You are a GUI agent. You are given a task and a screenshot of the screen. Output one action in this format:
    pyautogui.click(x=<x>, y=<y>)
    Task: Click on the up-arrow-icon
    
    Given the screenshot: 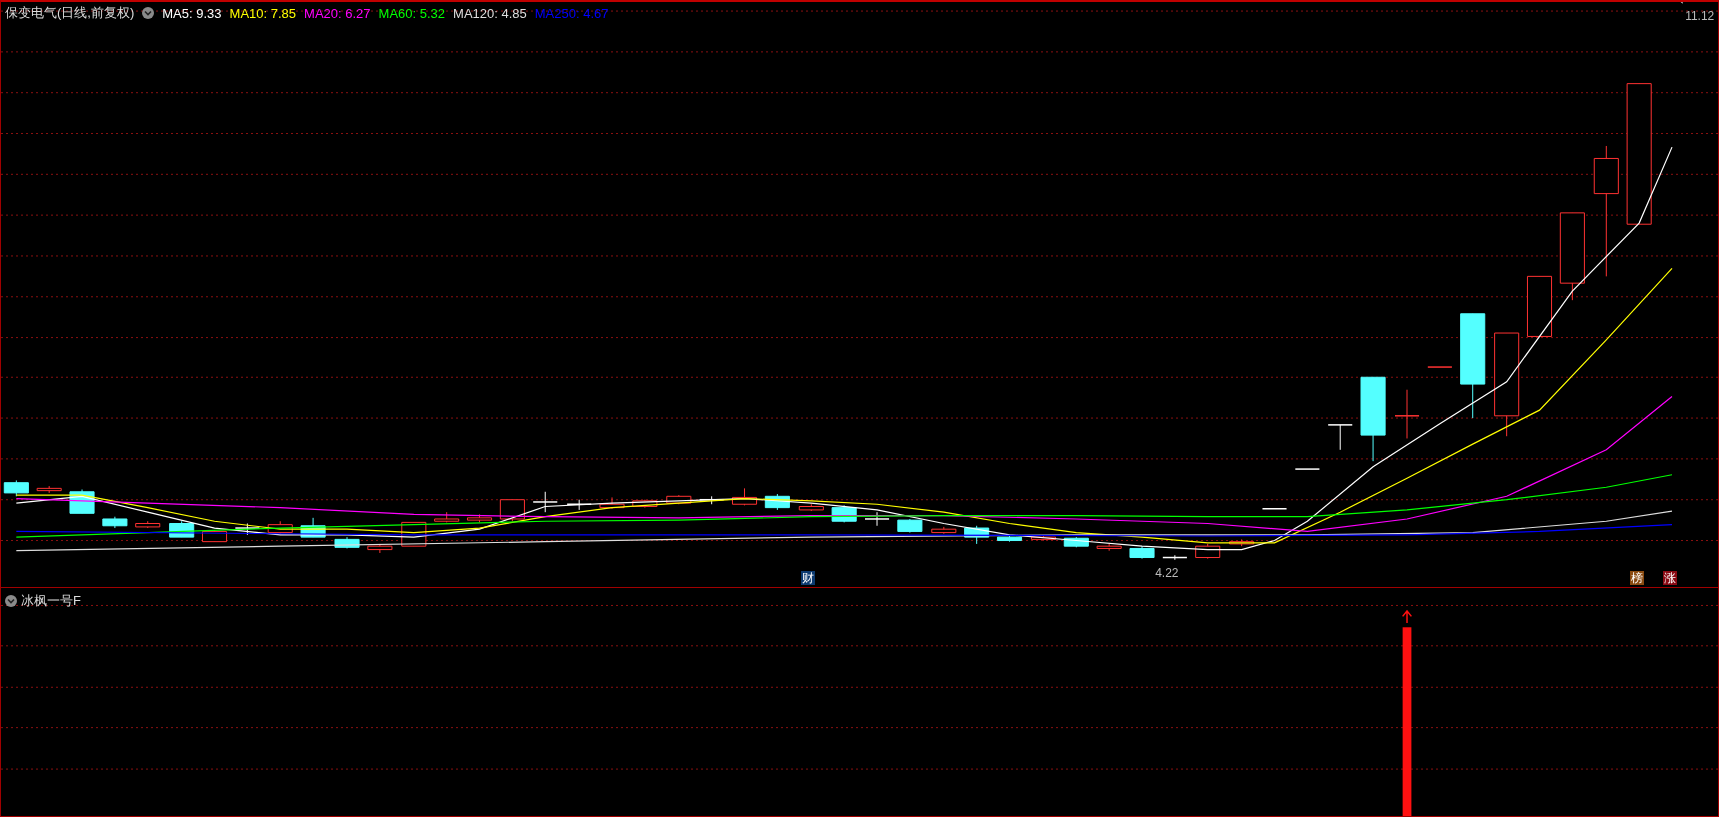 What is the action you would take?
    pyautogui.click(x=1407, y=616)
    